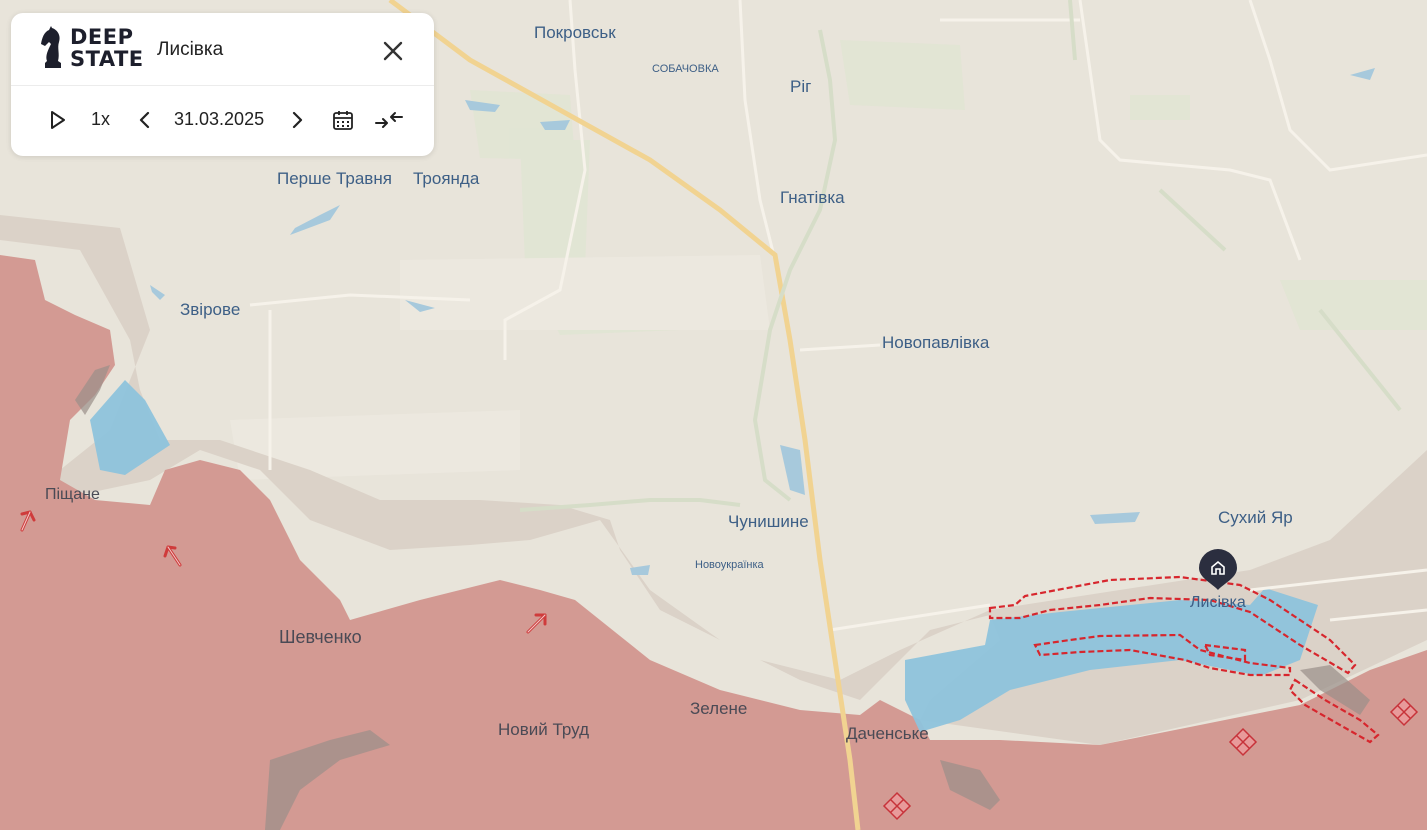 The width and height of the screenshot is (1427, 830). I want to click on place-label: Сухий Яр, so click(1255, 517).